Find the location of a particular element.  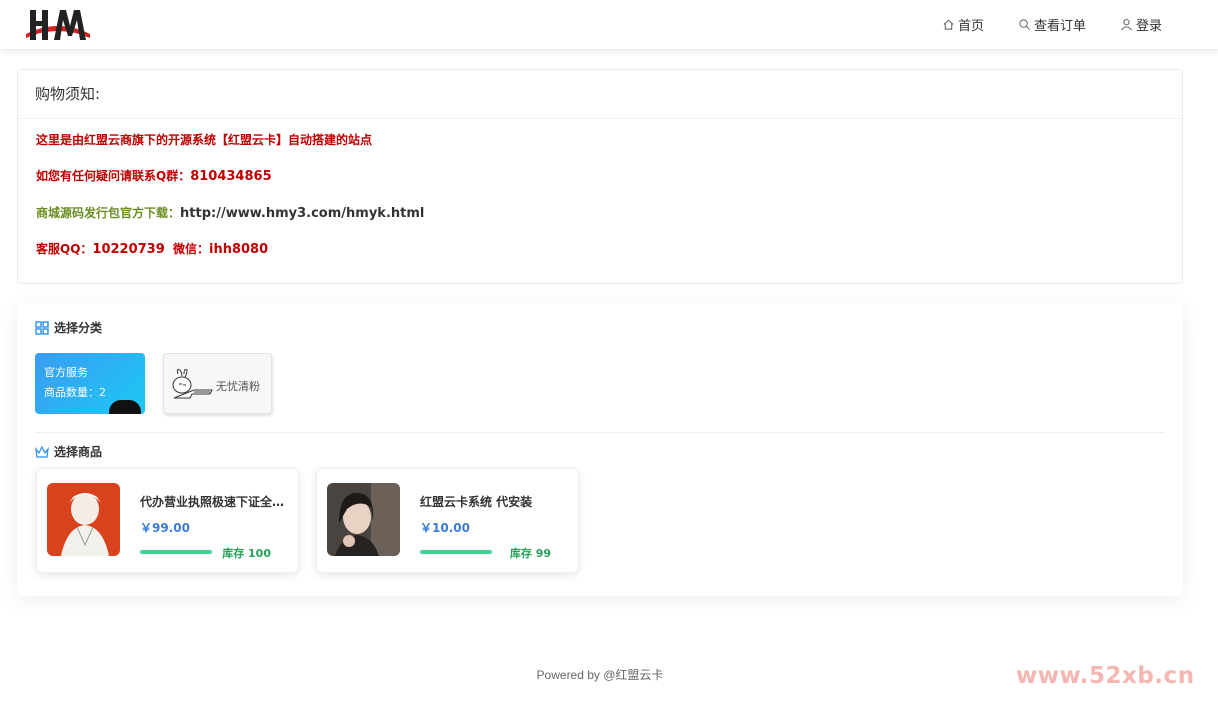

section-divider is located at coordinates (600, 432).